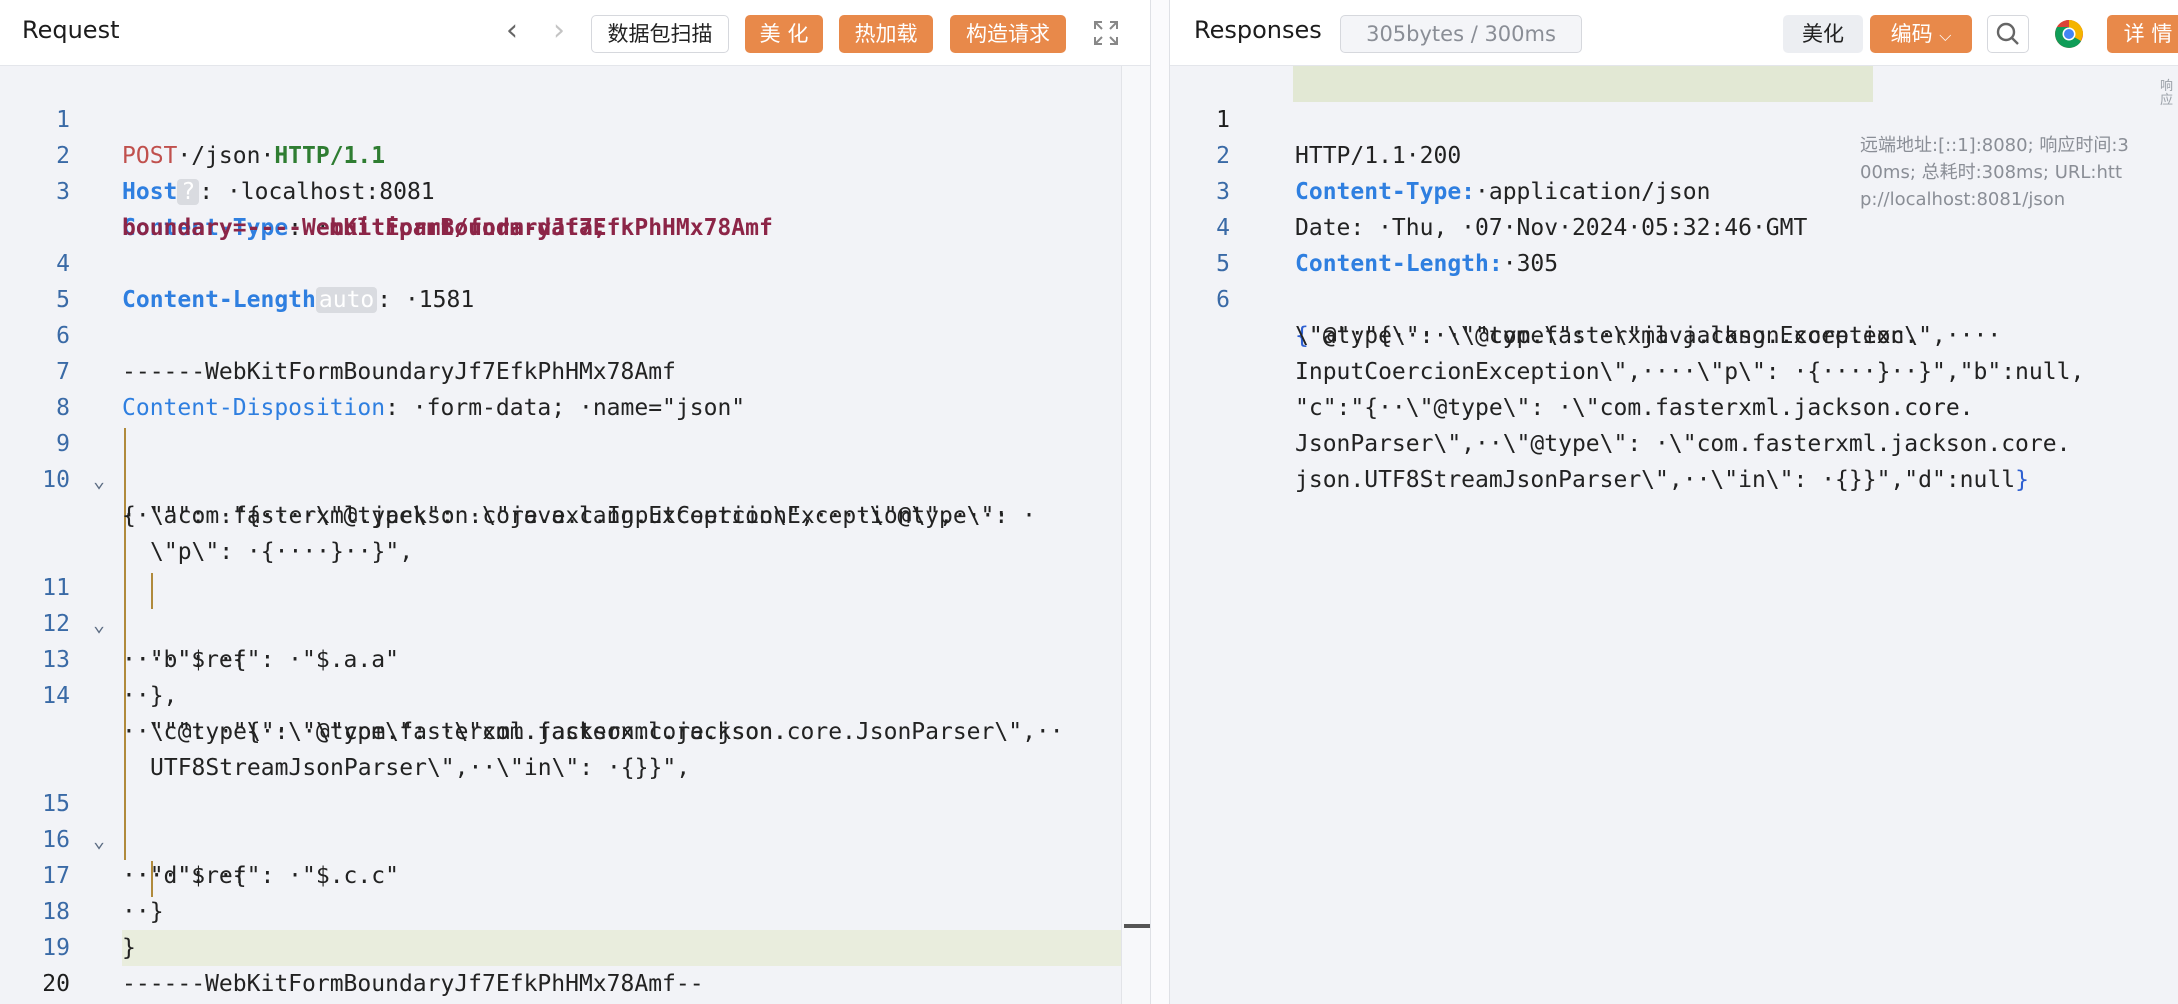  Describe the element at coordinates (1823, 34) in the screenshot. I see `response-beautify-button: 美化` at that location.